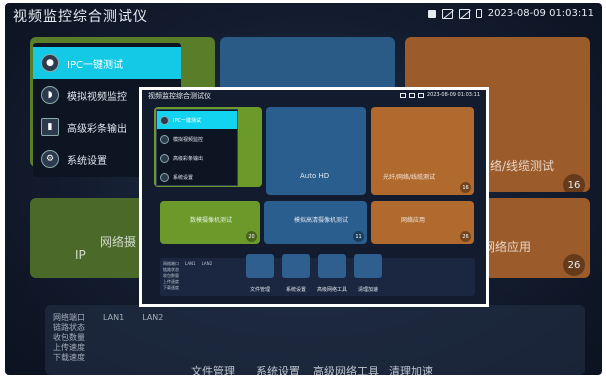 This screenshot has height=379, width=606. What do you see at coordinates (118, 242) in the screenshot?
I see `network-label-left: 网络摄` at bounding box center [118, 242].